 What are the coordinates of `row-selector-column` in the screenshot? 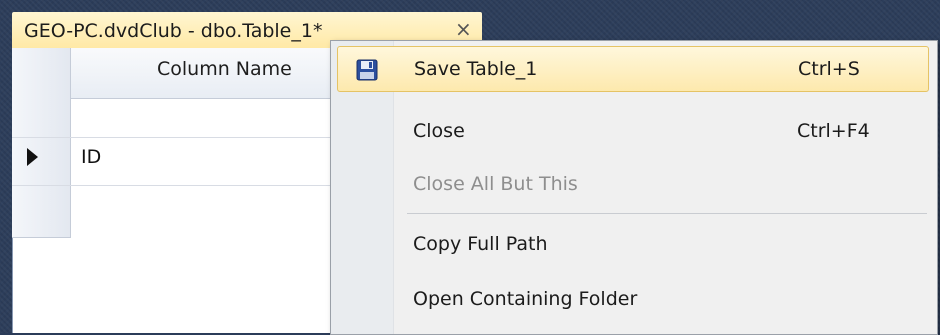 It's located at (41, 143).